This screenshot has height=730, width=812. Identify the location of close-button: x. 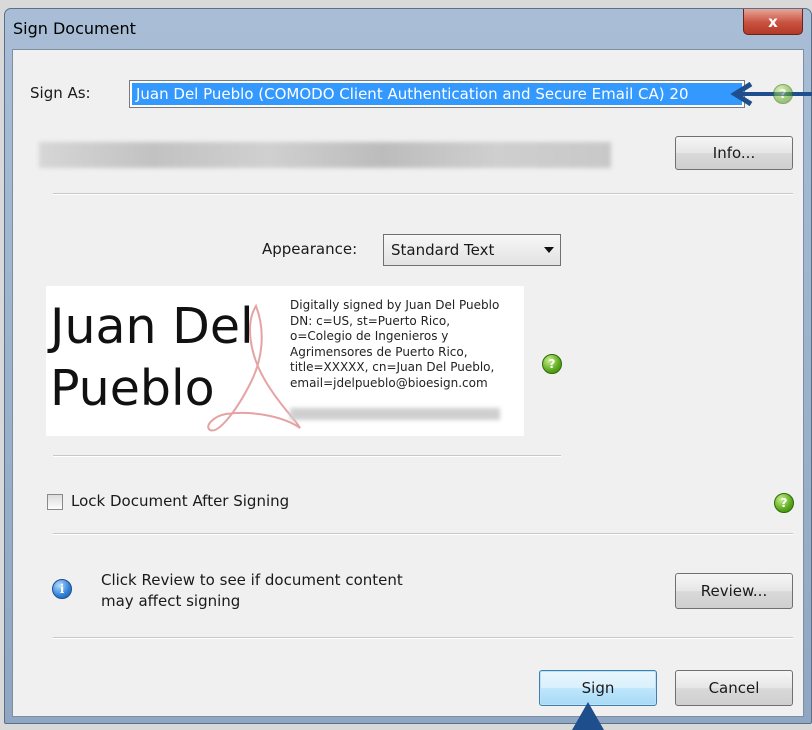
(773, 22).